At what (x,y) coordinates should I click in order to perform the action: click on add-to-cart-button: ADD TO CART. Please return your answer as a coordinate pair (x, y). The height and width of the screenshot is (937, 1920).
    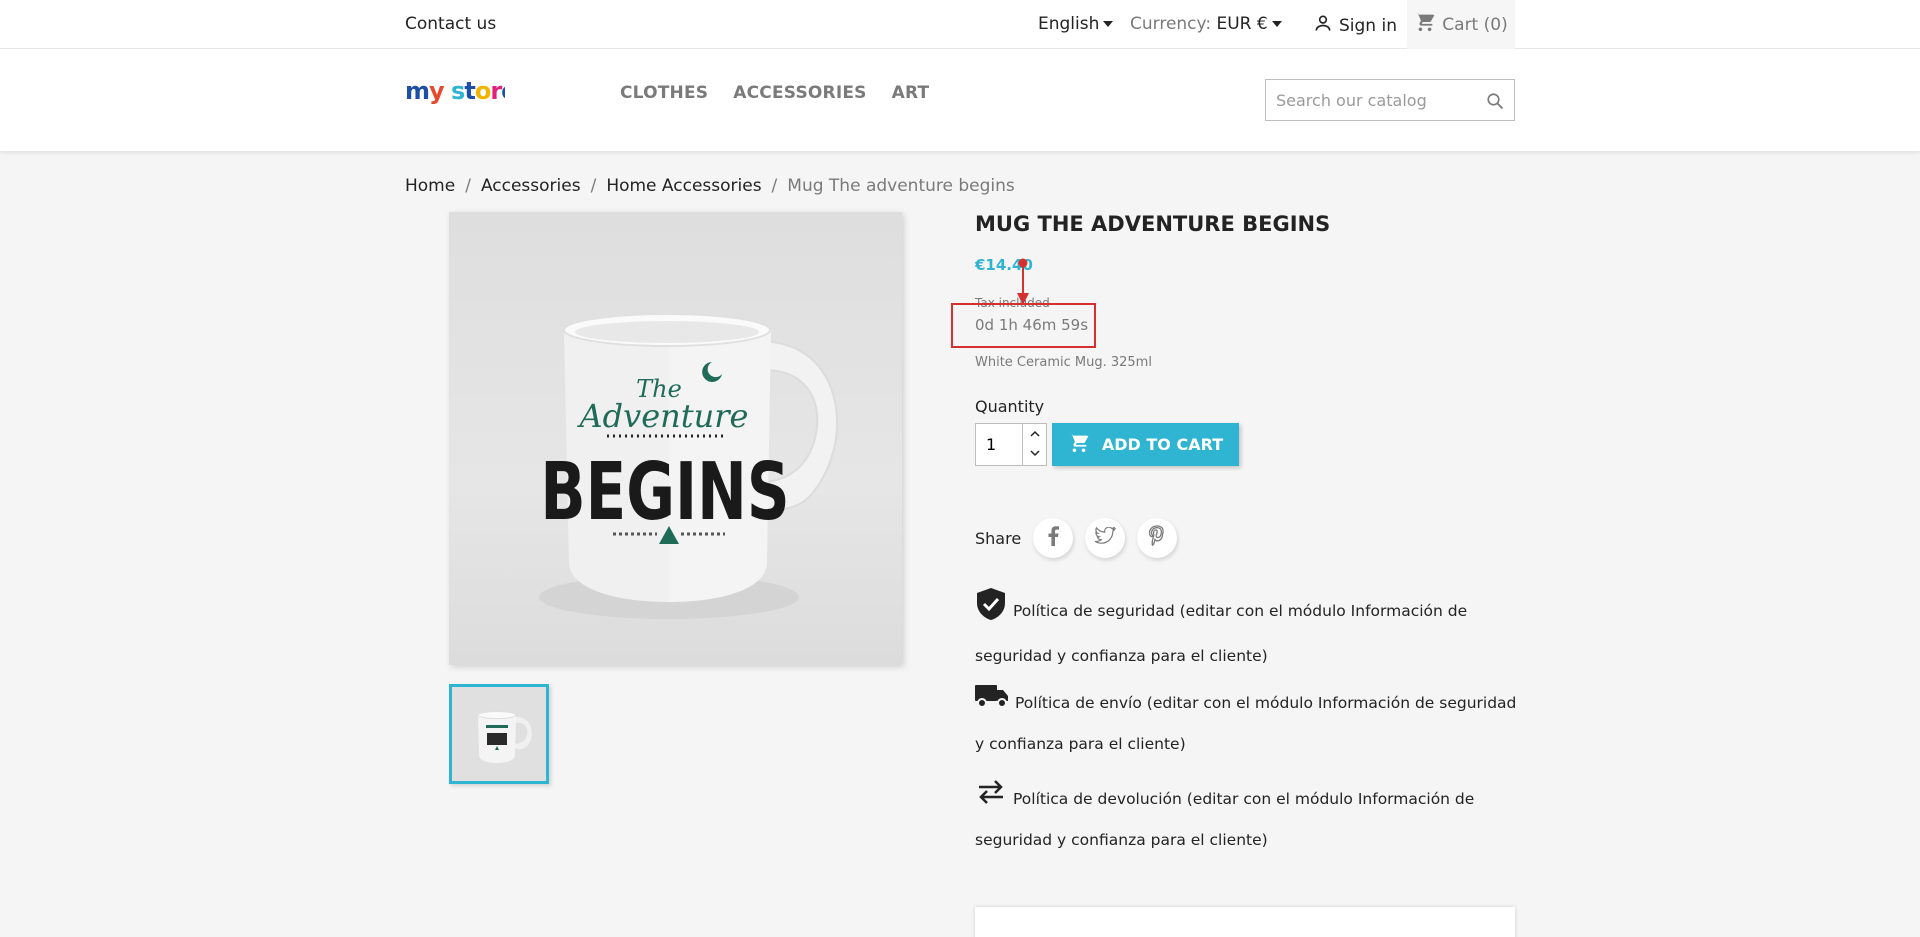
    Looking at the image, I should click on (1145, 444).